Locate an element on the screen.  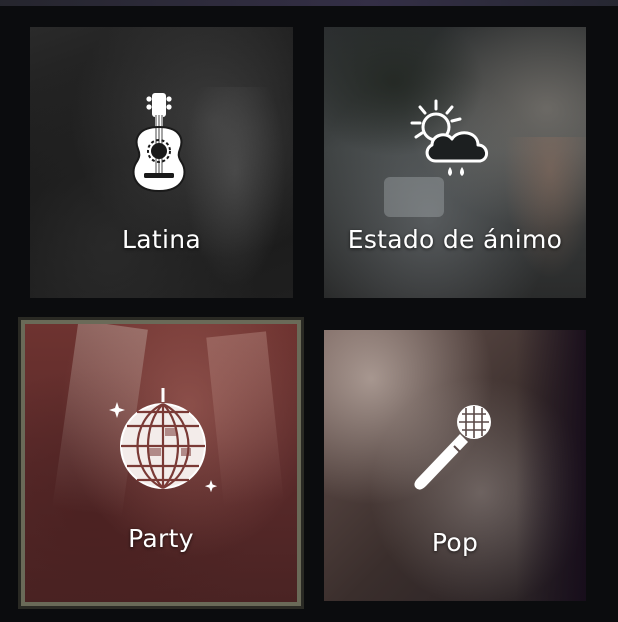
guitar-icon is located at coordinates (159, 145).